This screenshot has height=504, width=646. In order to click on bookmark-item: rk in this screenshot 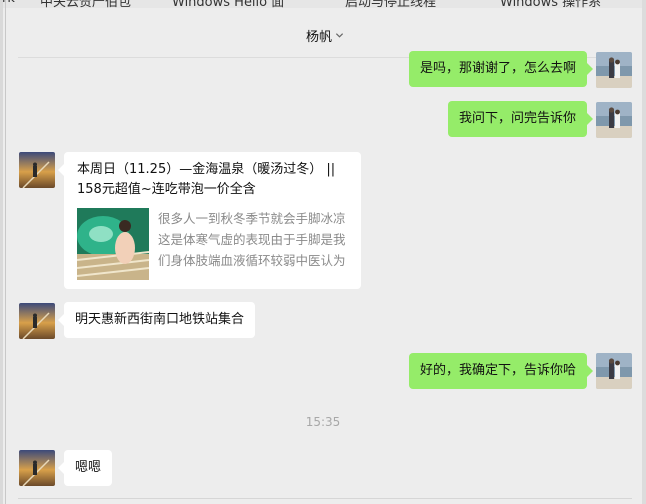, I will do `click(8, 3)`.